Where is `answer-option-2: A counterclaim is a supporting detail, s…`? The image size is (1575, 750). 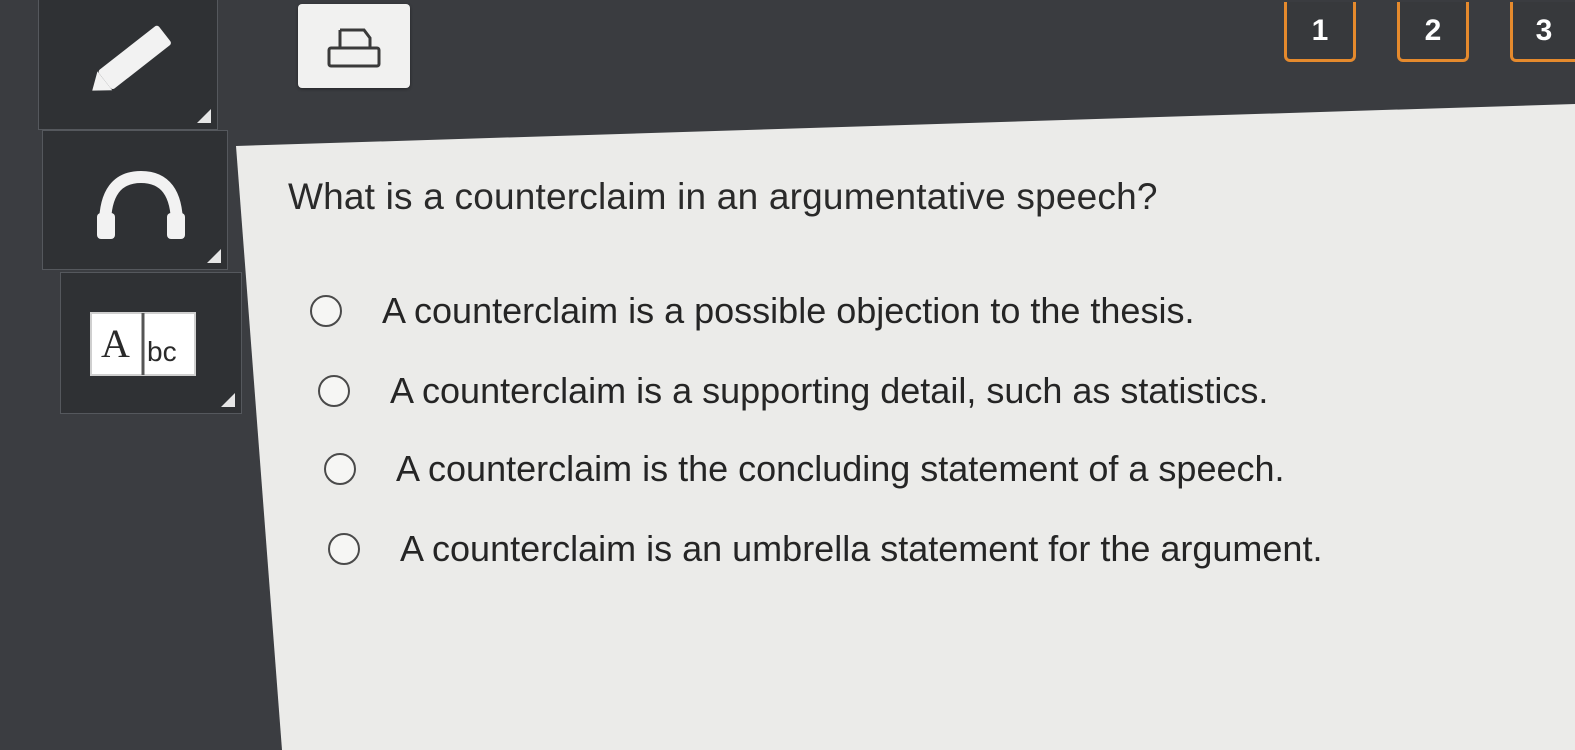 answer-option-2: A counterclaim is a supporting detail, s… is located at coordinates (793, 391).